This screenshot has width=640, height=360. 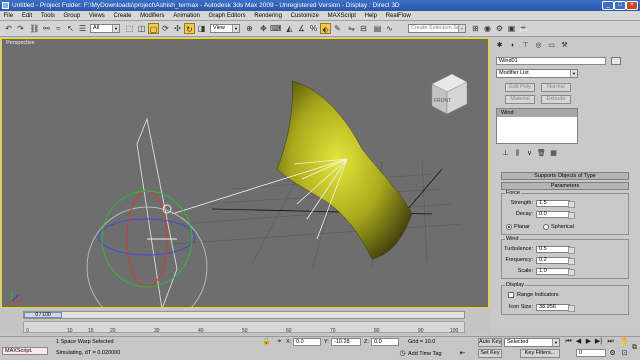 I want to click on x-coordinate-field: 0.0, so click(x=307, y=342).